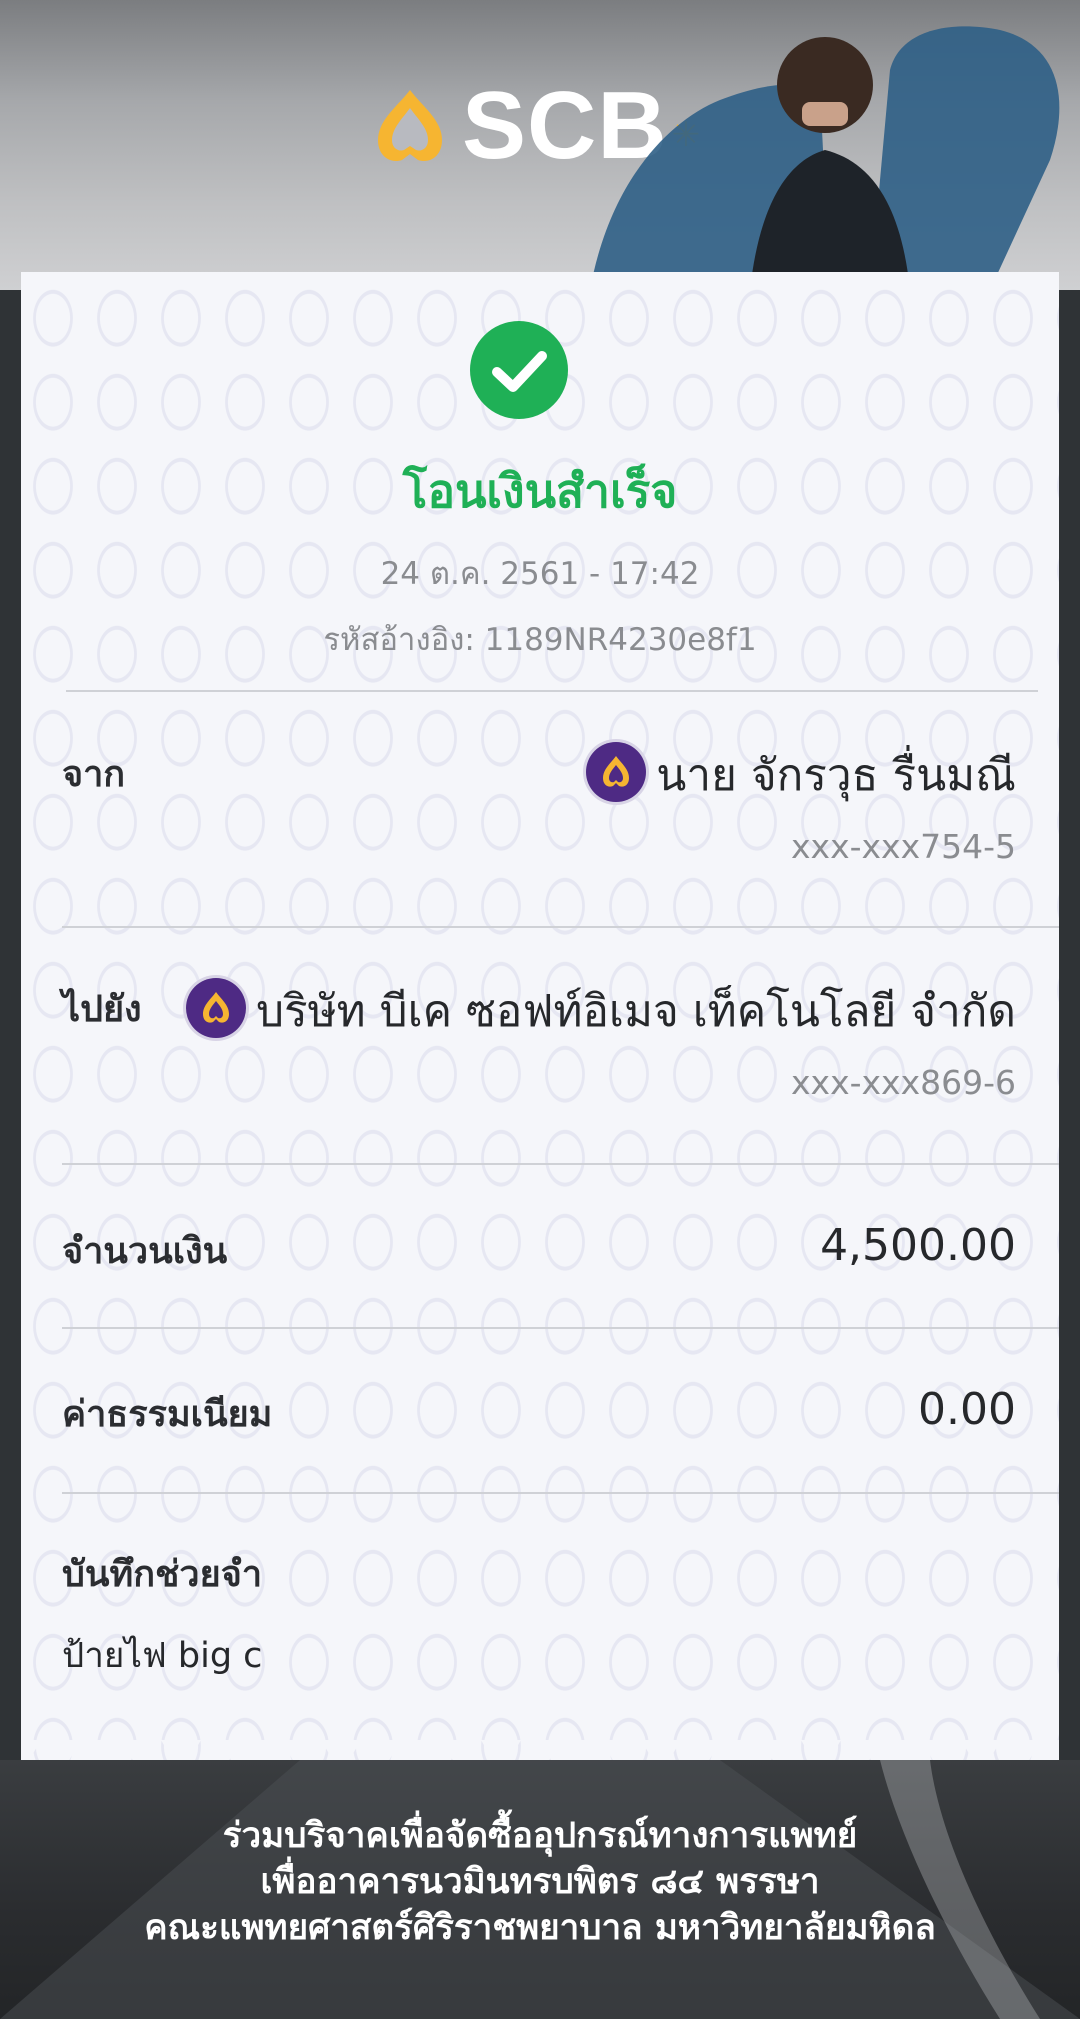 The image size is (1080, 2019). What do you see at coordinates (540, 640) in the screenshot?
I see `reference-code: รหัสอ้างอิง: 1189NR4230e8f1` at bounding box center [540, 640].